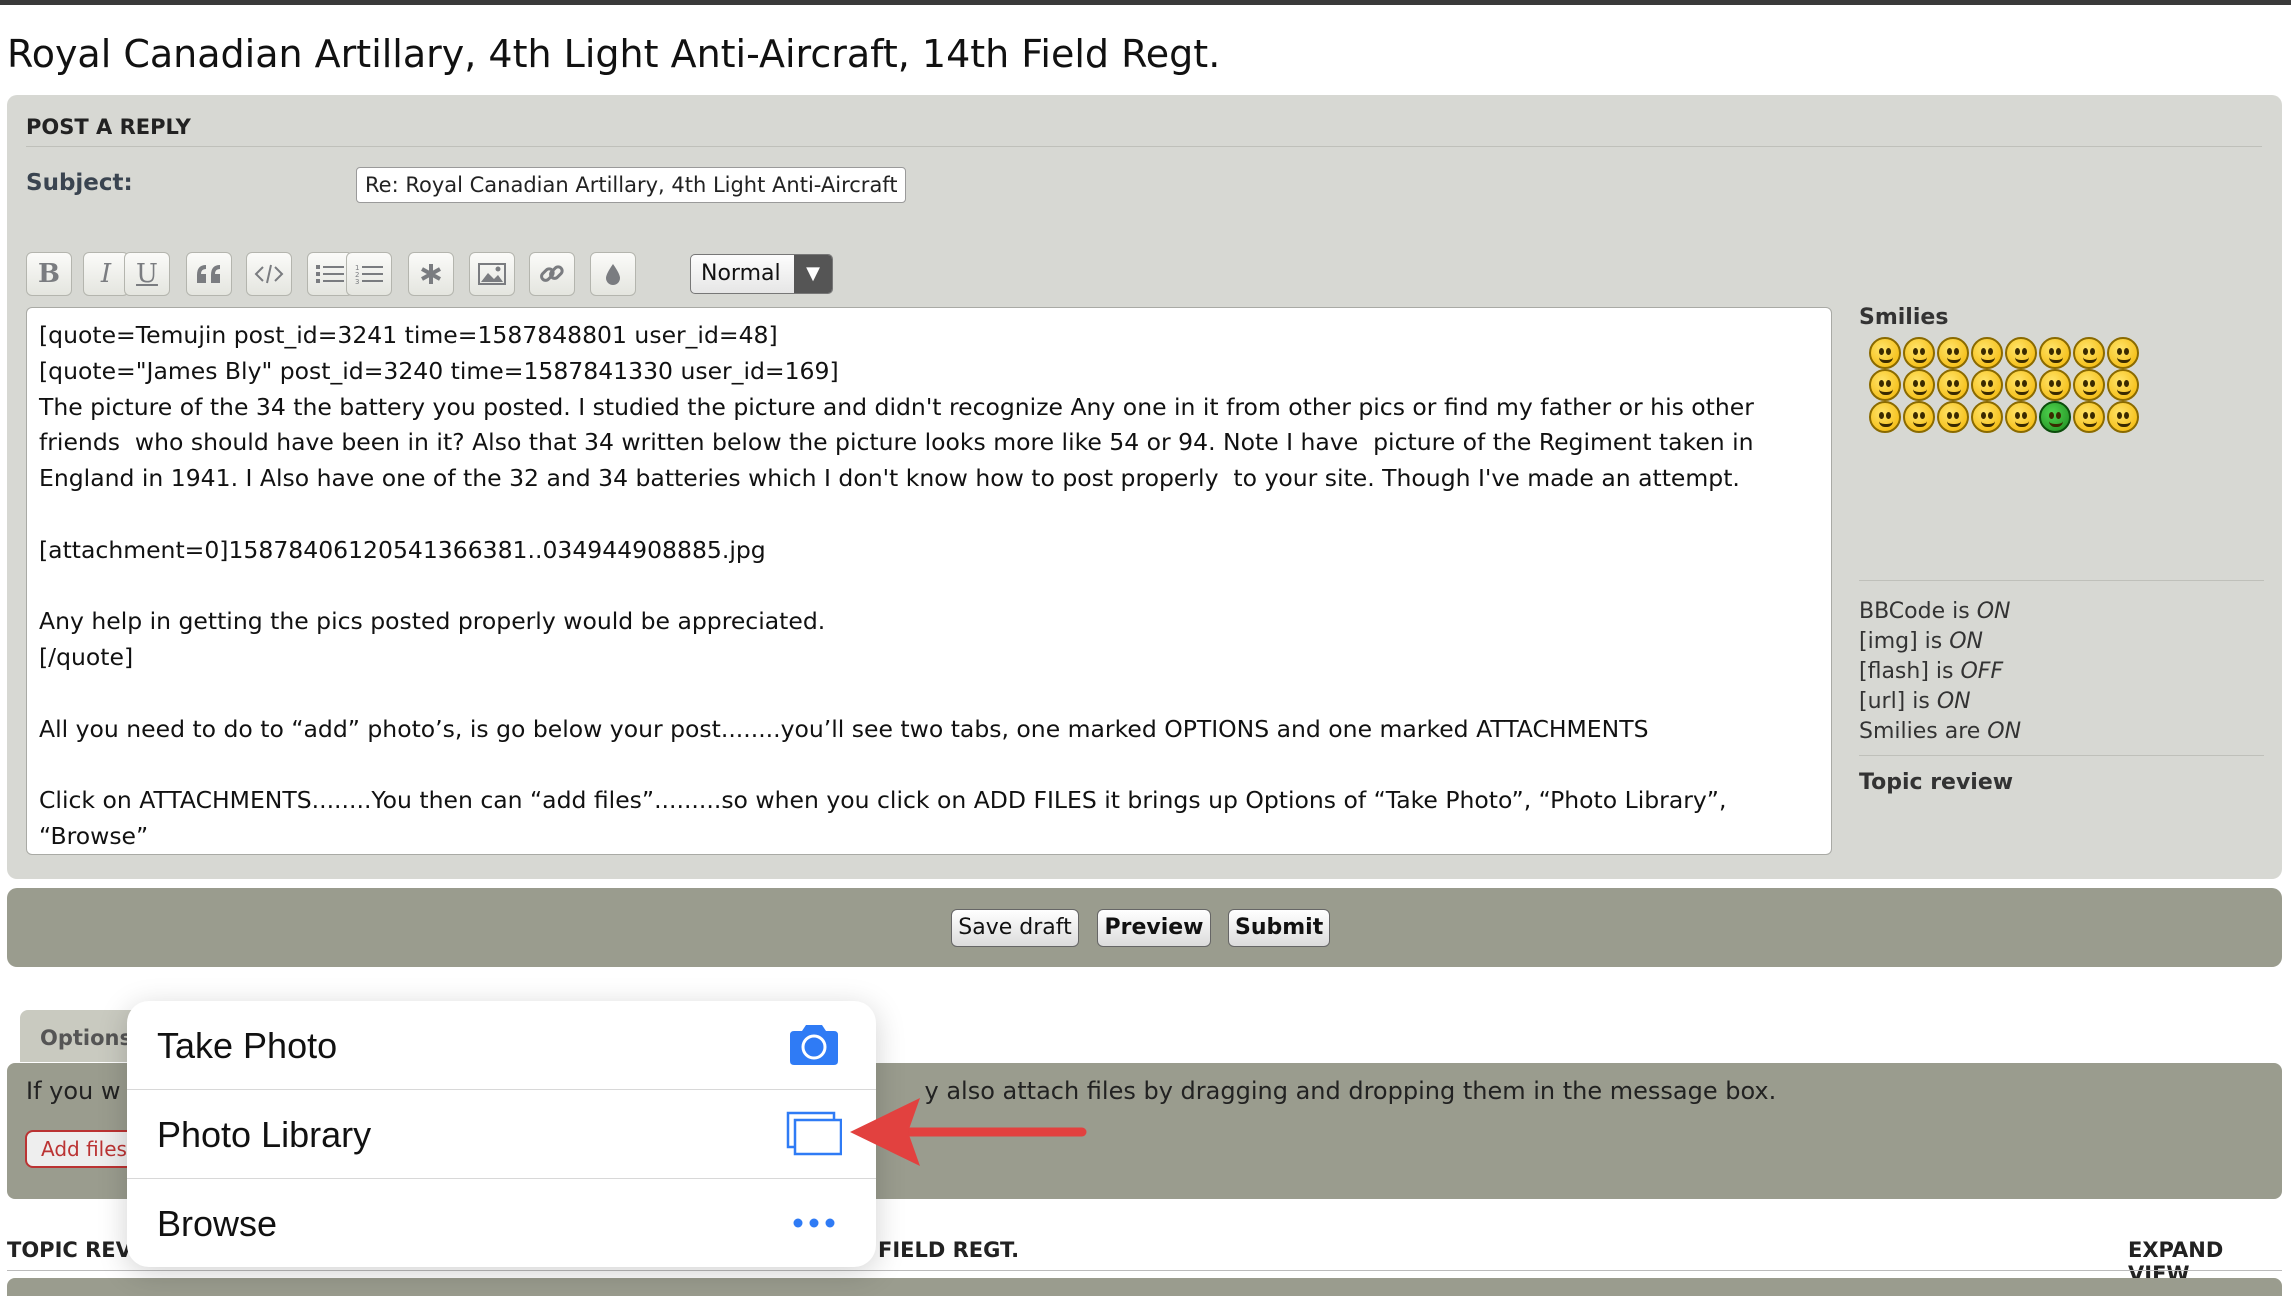 The image size is (2291, 1296). What do you see at coordinates (2061, 580) in the screenshot?
I see `sidebar-divider` at bounding box center [2061, 580].